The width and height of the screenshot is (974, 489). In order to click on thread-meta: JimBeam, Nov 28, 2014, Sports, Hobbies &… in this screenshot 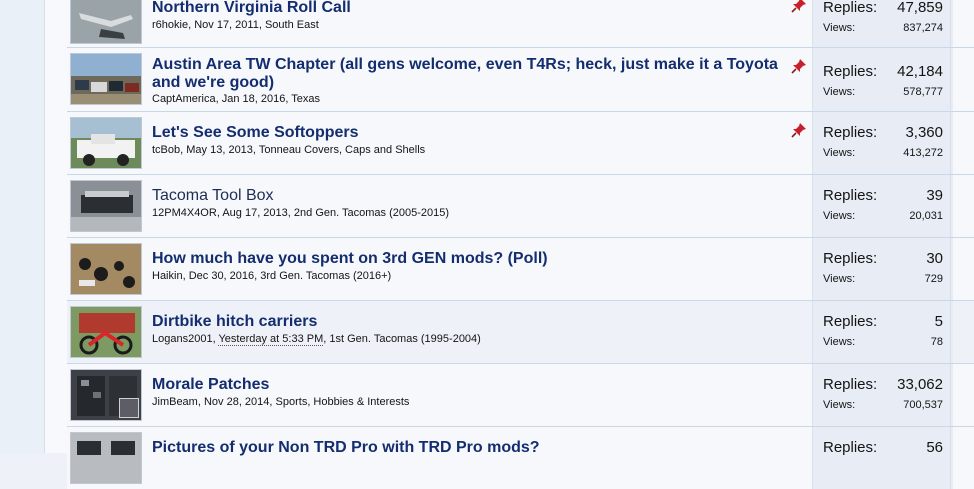, I will do `click(281, 402)`.